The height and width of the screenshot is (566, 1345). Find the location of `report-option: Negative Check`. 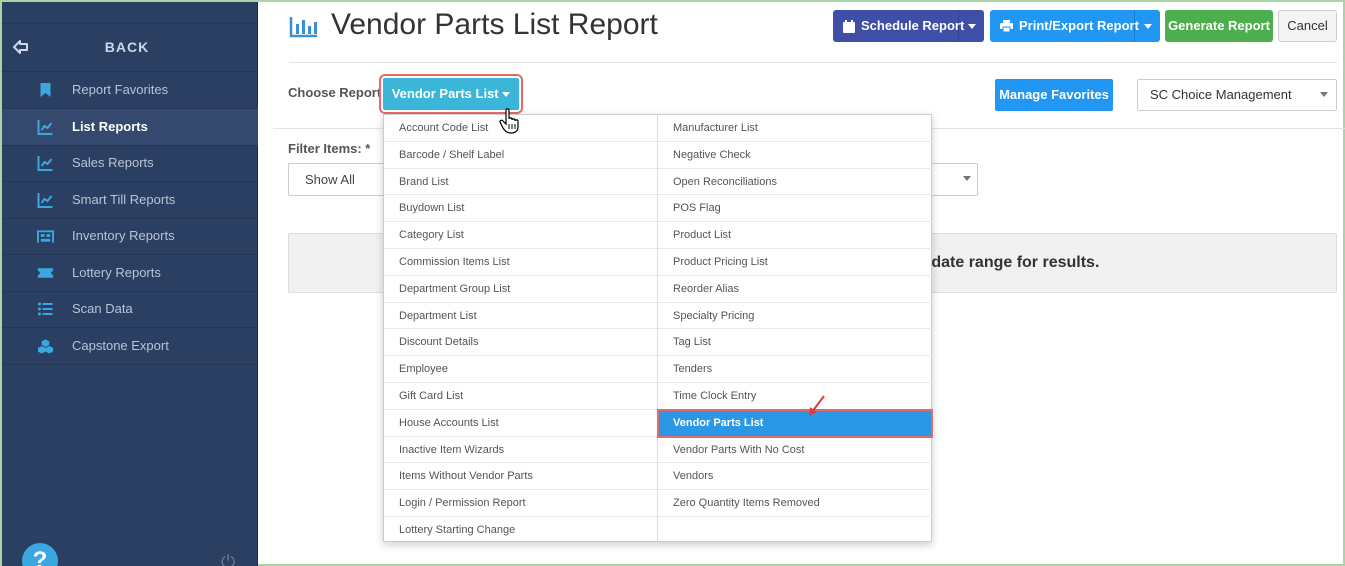

report-option: Negative Check is located at coordinates (795, 155).